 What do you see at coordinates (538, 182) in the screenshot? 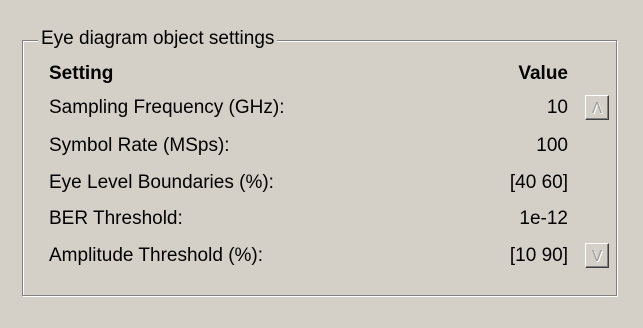
I see `eye-level-boundaries-value: [40 60]` at bounding box center [538, 182].